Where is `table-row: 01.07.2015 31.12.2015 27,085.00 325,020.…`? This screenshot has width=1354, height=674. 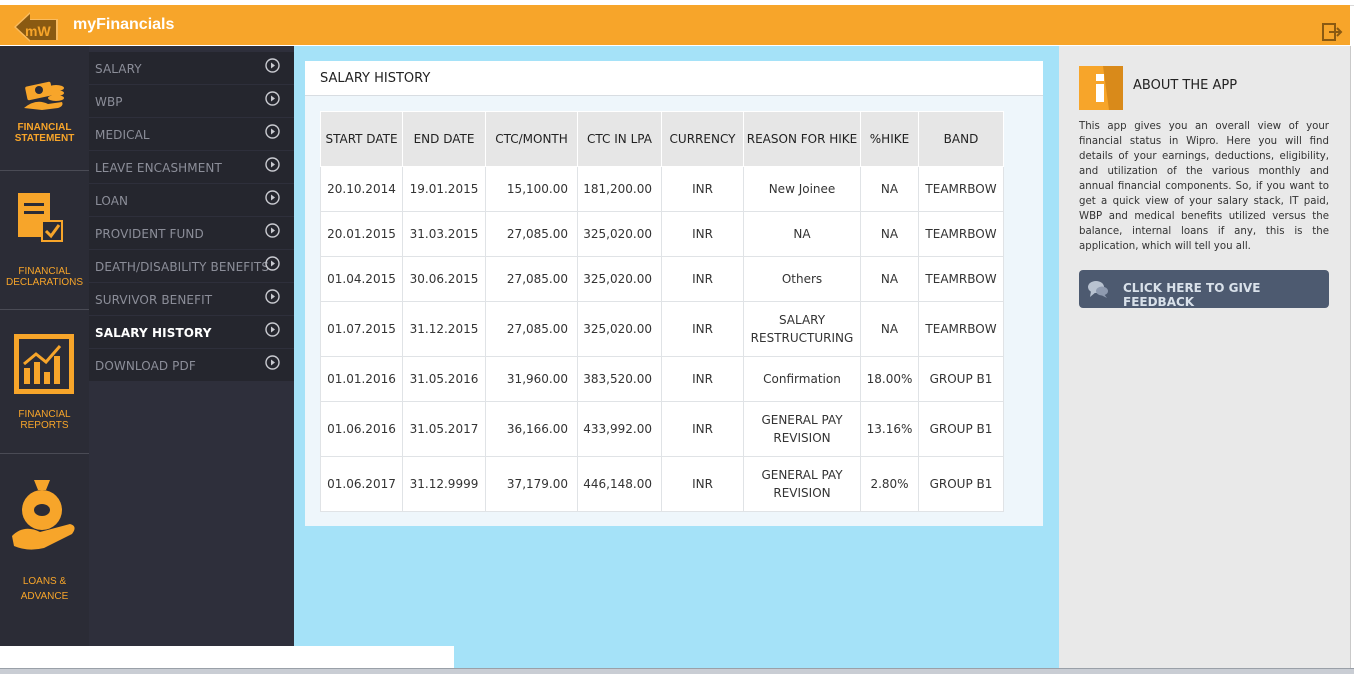
table-row: 01.07.2015 31.12.2015 27,085.00 325,020.… is located at coordinates (662, 329).